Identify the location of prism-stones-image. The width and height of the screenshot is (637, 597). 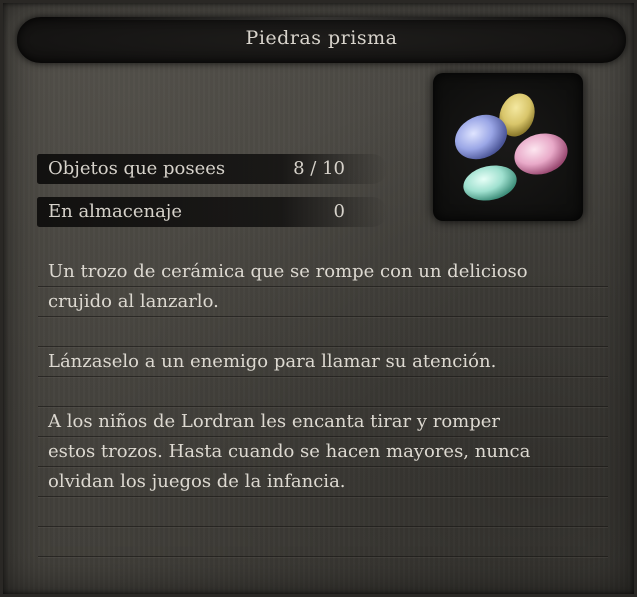
(511, 147).